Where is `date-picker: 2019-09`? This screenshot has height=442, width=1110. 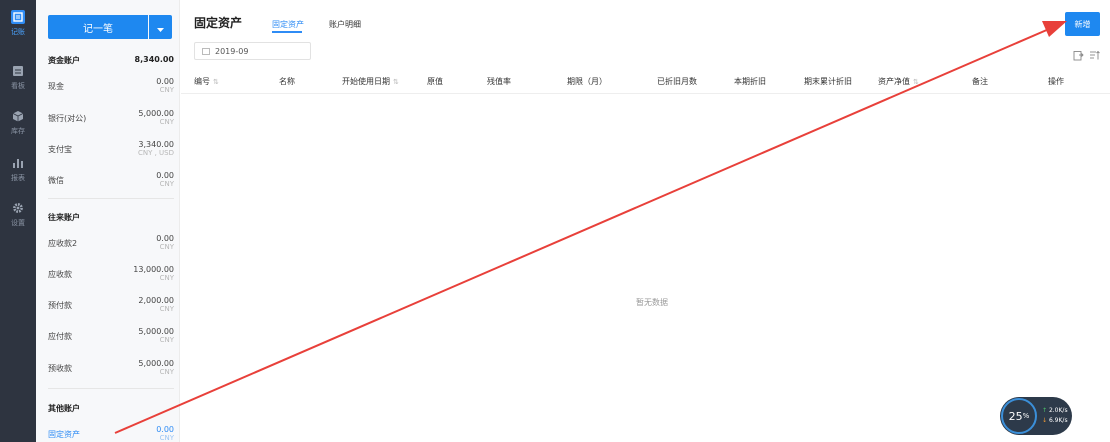 date-picker: 2019-09 is located at coordinates (252, 51).